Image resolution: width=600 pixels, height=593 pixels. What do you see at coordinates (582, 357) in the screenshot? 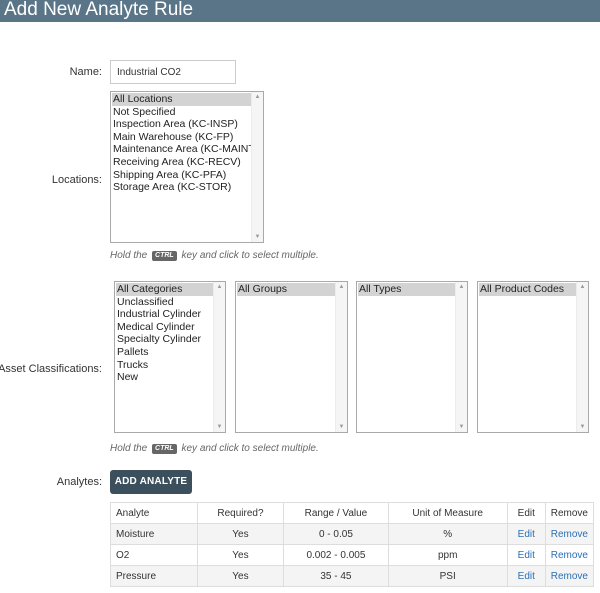
I see `product-codes-scrollbar: ▲ ▼` at bounding box center [582, 357].